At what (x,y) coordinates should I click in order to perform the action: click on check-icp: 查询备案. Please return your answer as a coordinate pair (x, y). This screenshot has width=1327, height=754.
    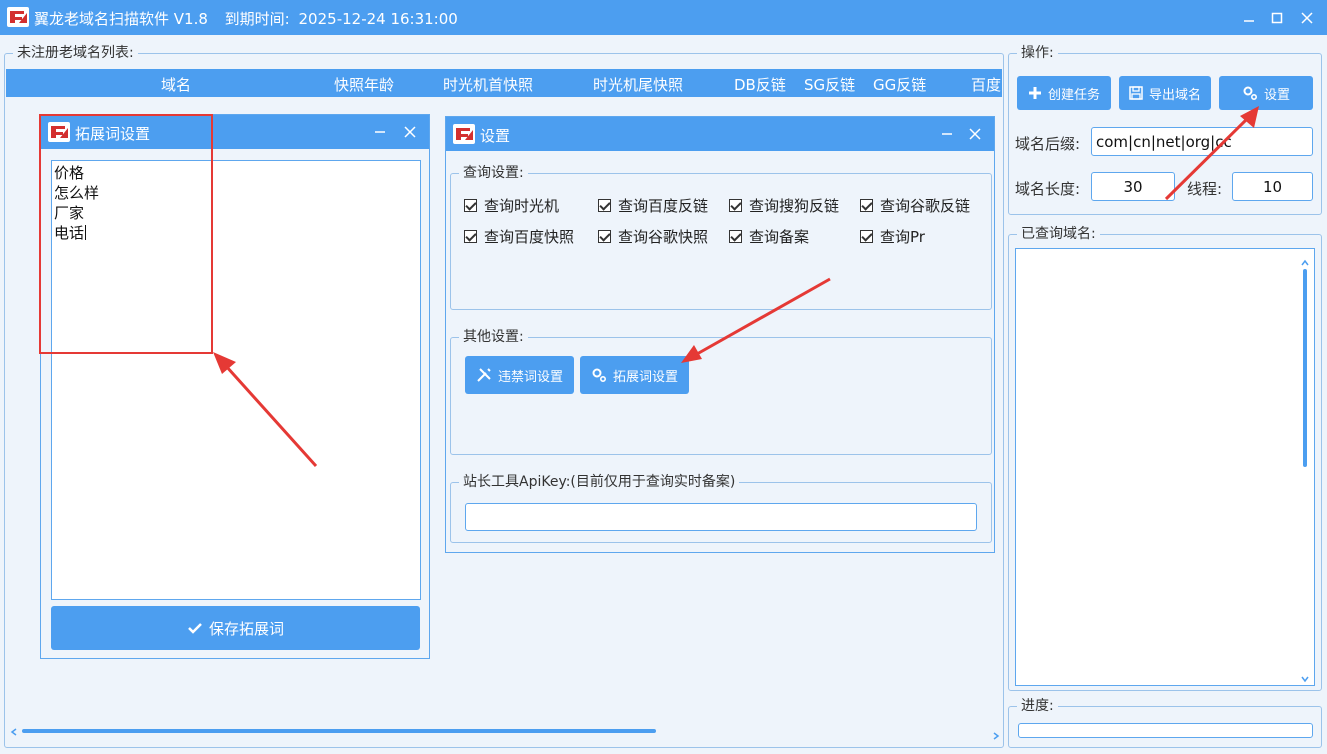
    Looking at the image, I should click on (769, 236).